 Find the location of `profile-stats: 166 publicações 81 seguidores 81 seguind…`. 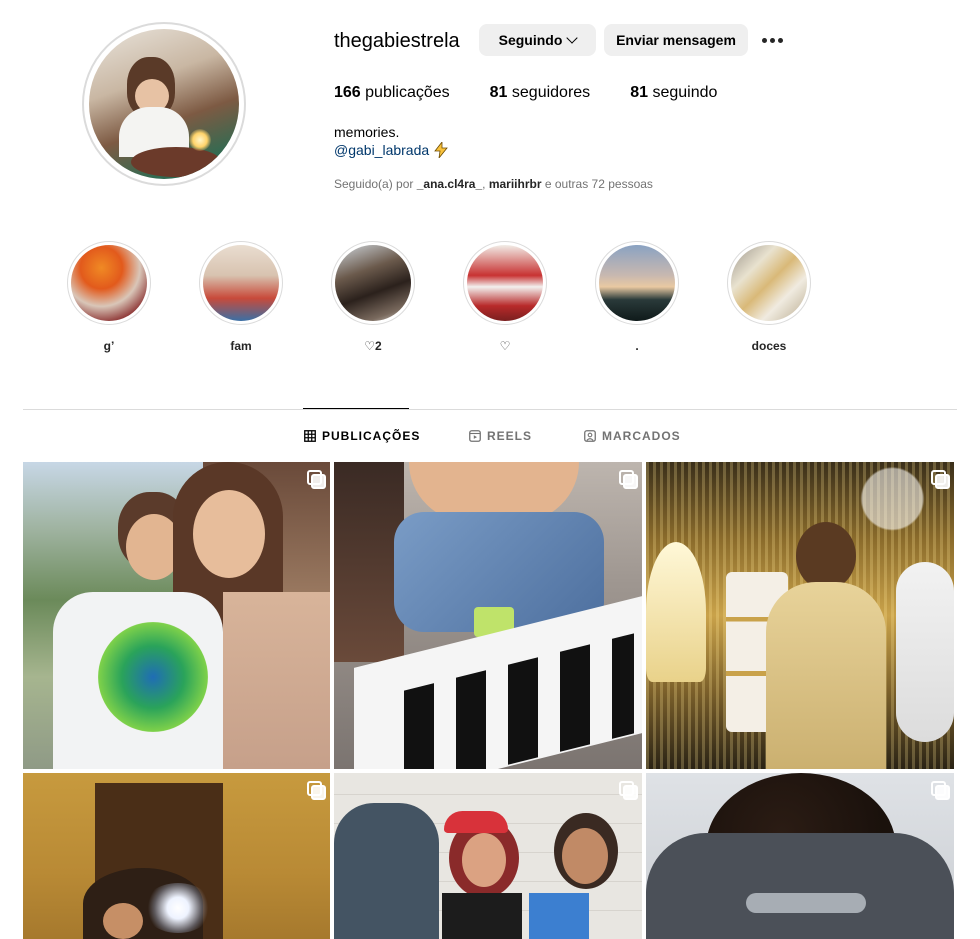

profile-stats: 166 publicações 81 seguidores 81 seguind… is located at coordinates (545, 93).